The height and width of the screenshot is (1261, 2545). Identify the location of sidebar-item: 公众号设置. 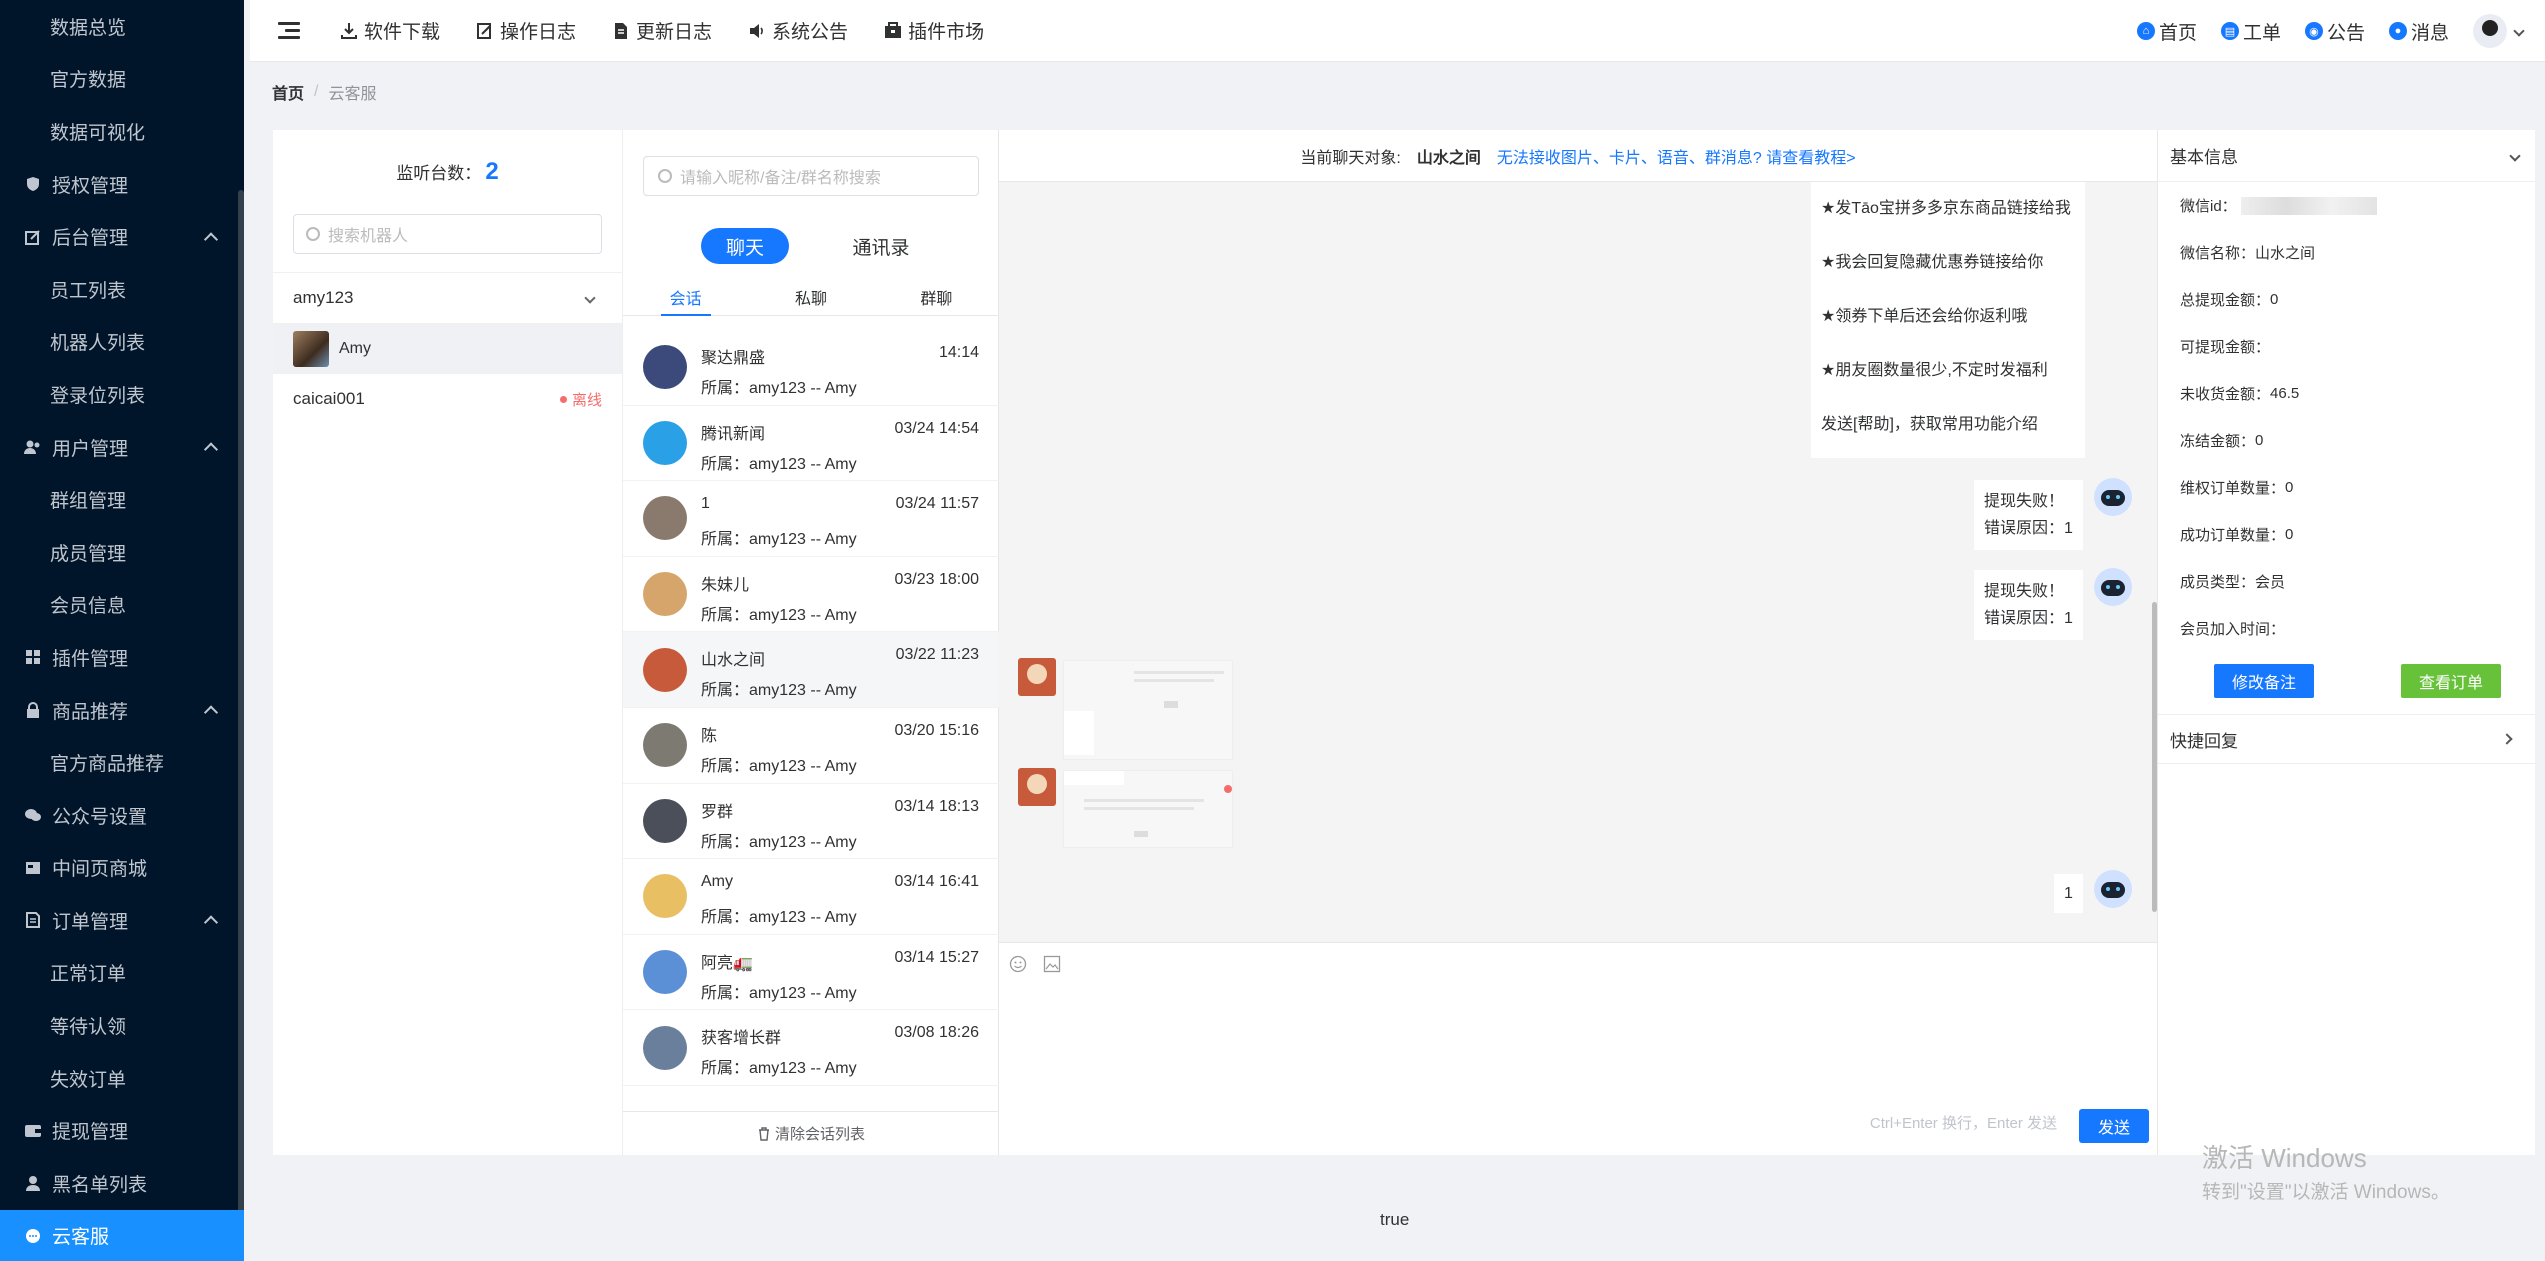
(122, 815).